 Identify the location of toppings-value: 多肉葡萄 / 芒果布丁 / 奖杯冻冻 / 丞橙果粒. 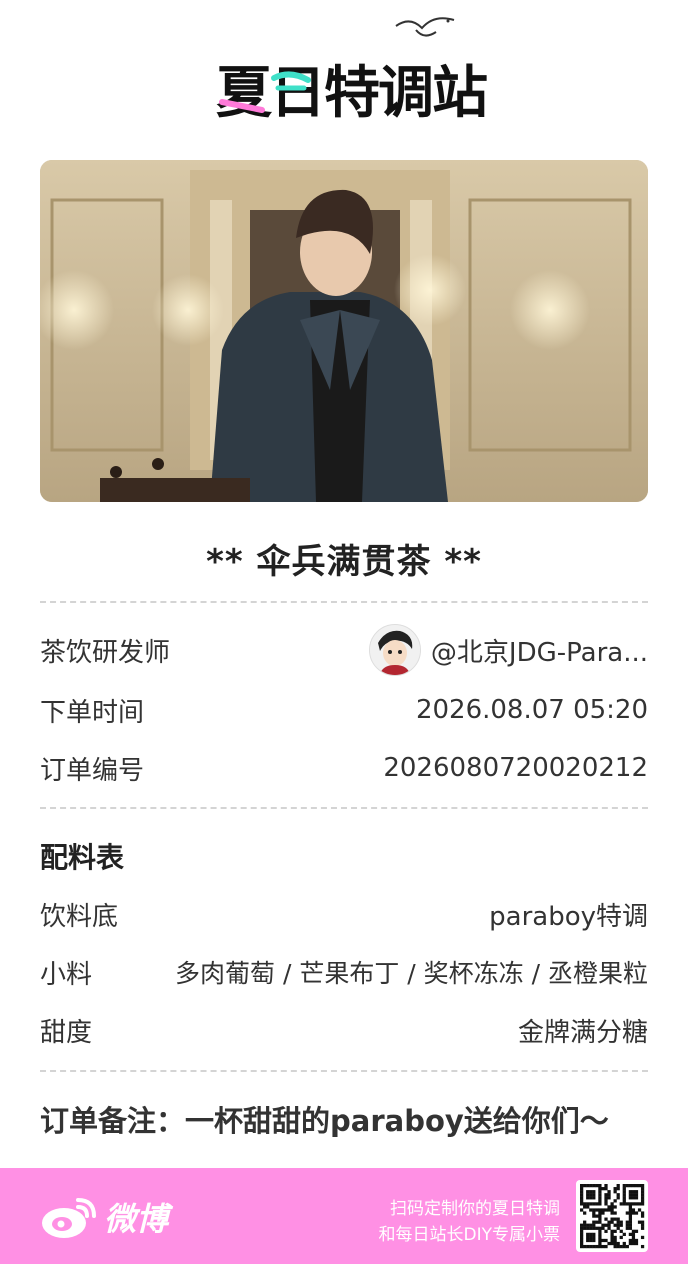
(411, 973).